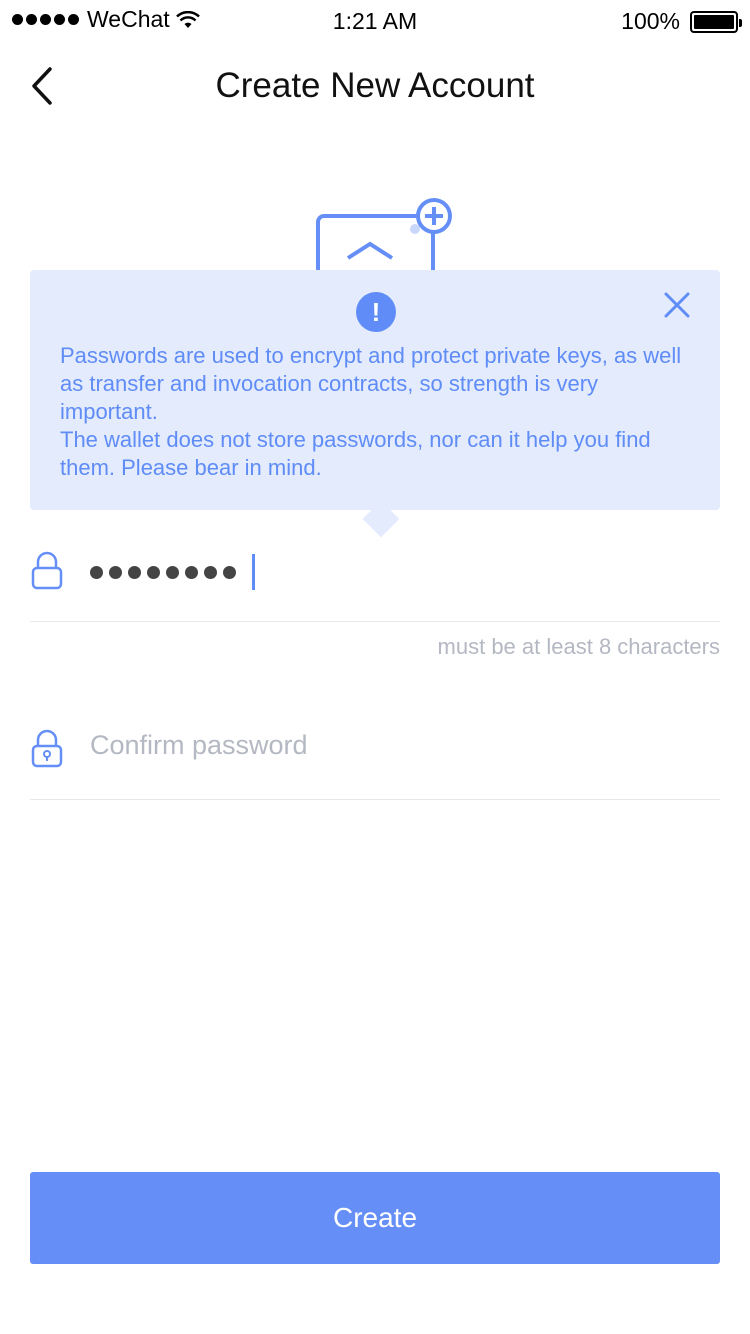  What do you see at coordinates (376, 312) in the screenshot?
I see `info-icon: !` at bounding box center [376, 312].